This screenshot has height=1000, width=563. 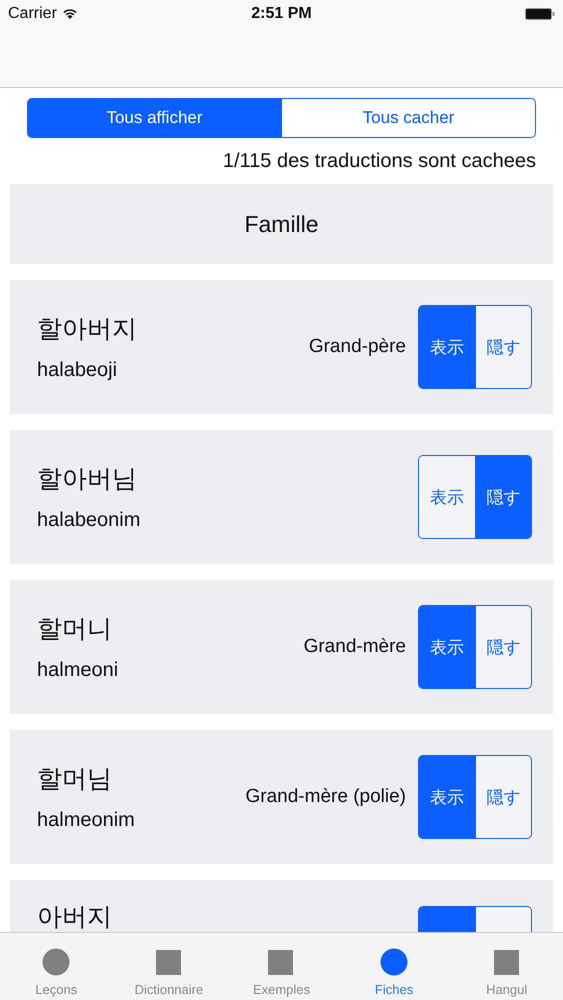 I want to click on clock-time: 2:51 PM, so click(x=281, y=14).